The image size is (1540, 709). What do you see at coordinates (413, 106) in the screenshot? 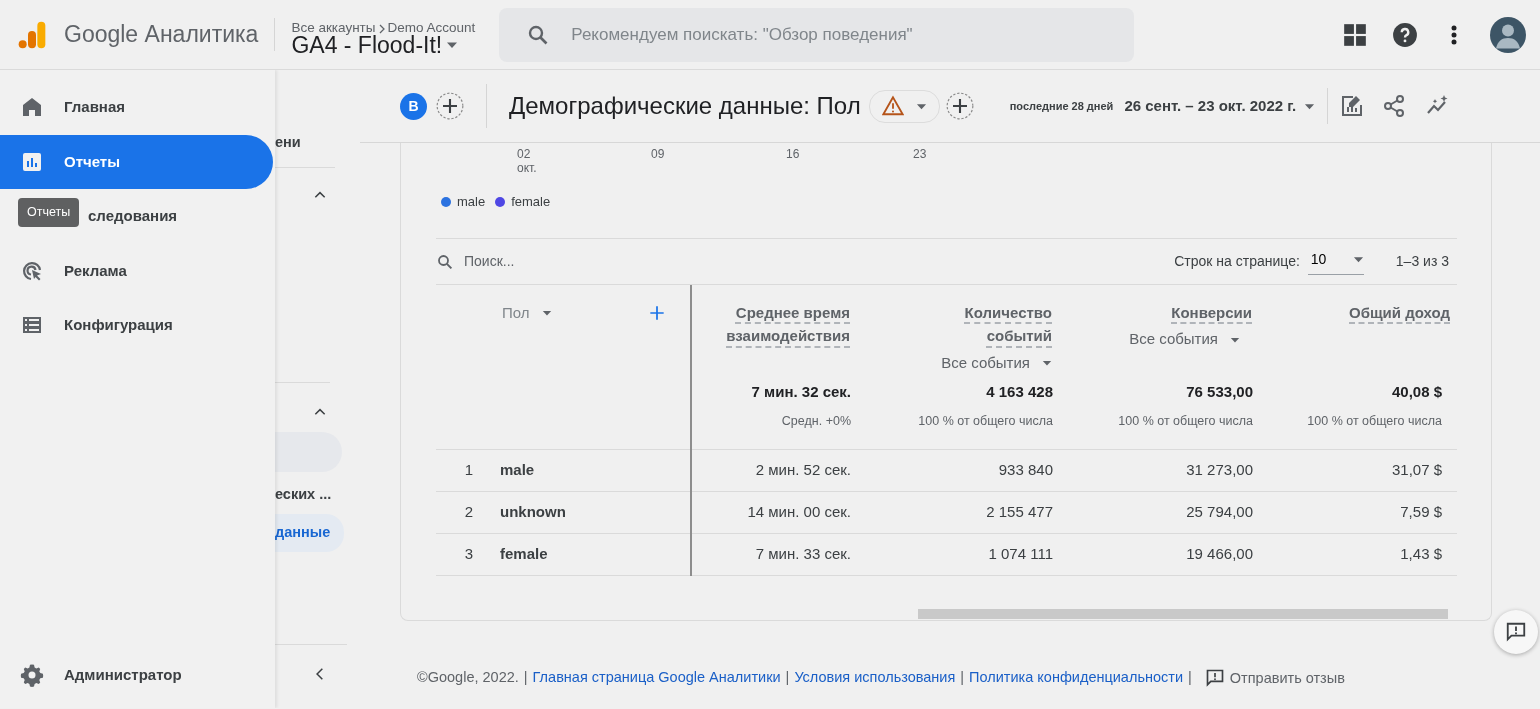
I see `comparison-badge: В` at bounding box center [413, 106].